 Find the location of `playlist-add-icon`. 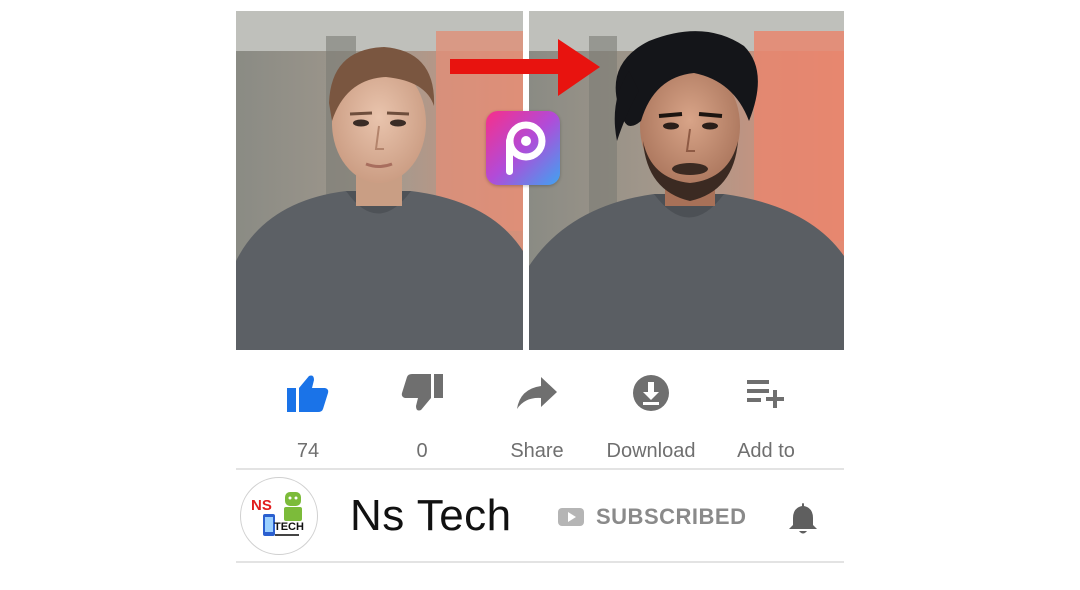

playlist-add-icon is located at coordinates (765, 394).